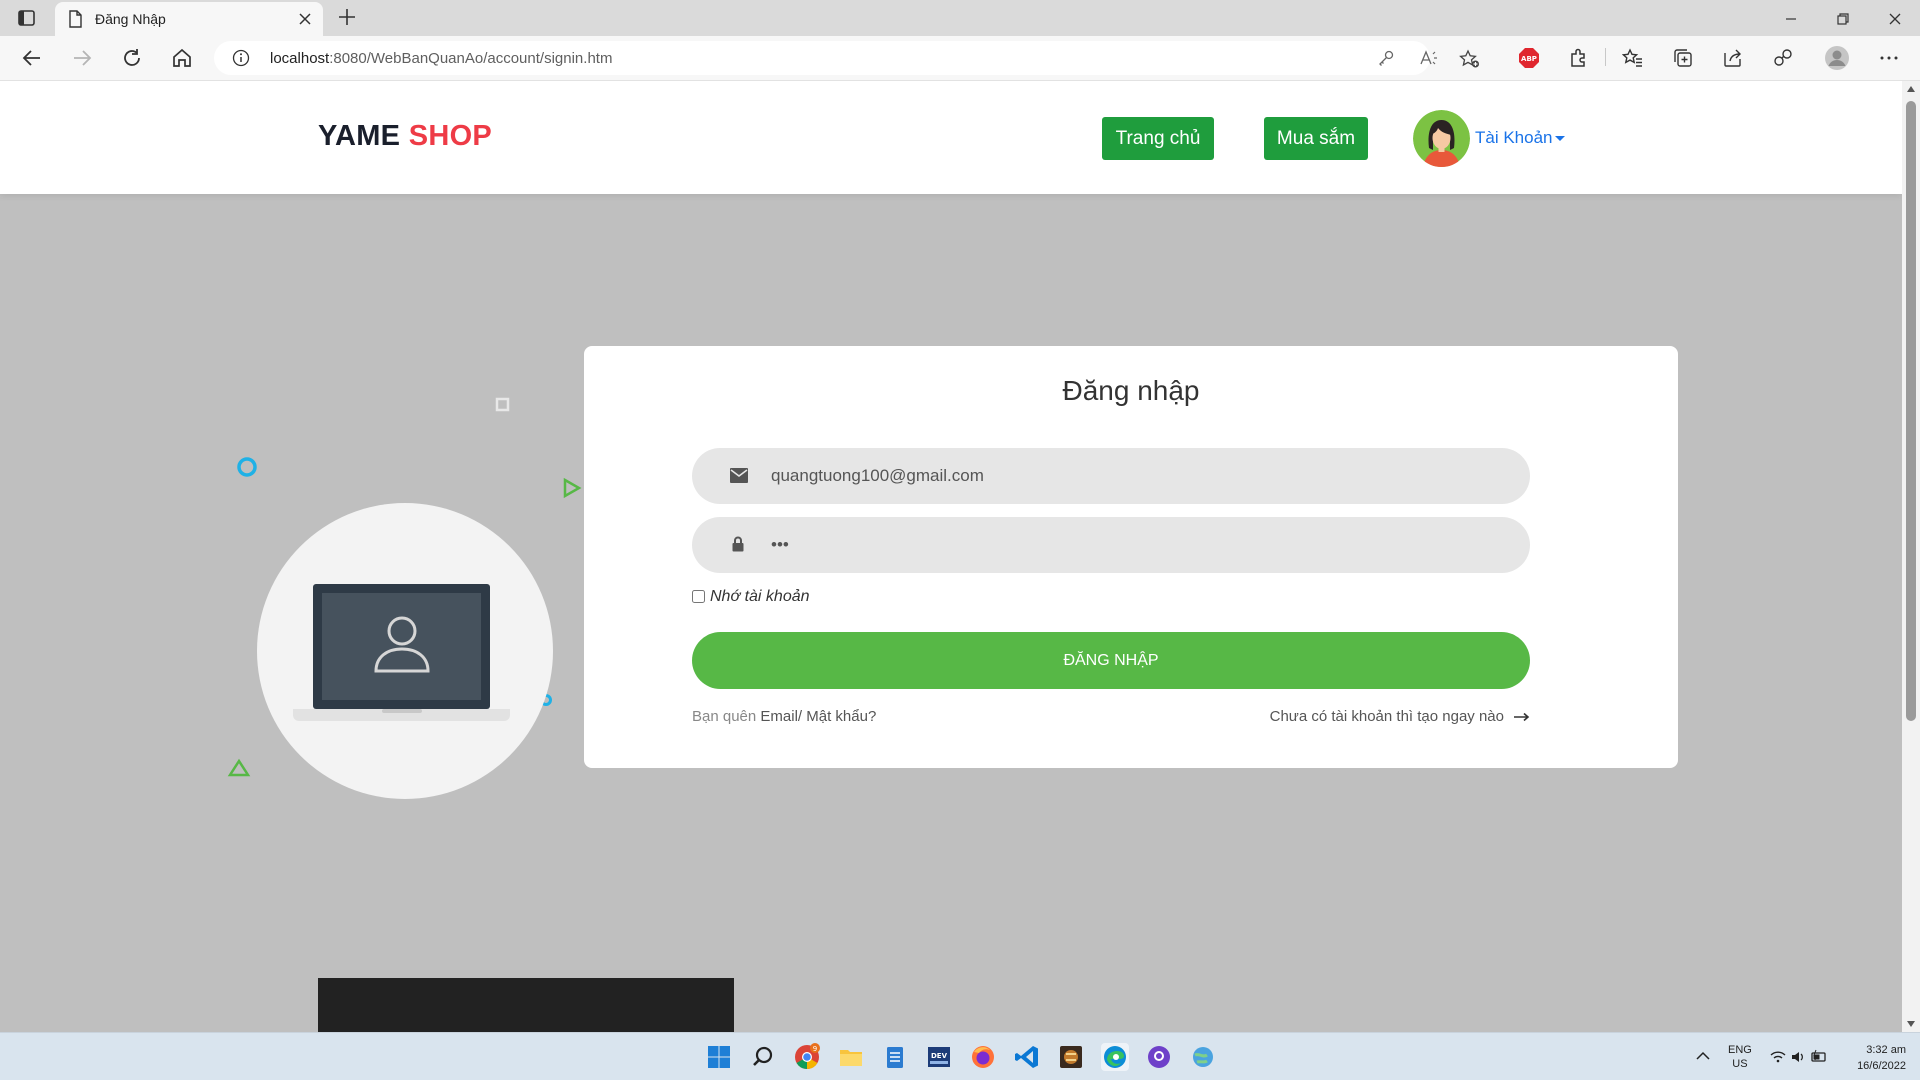 The width and height of the screenshot is (1920, 1080). I want to click on back-icon, so click(32, 58).